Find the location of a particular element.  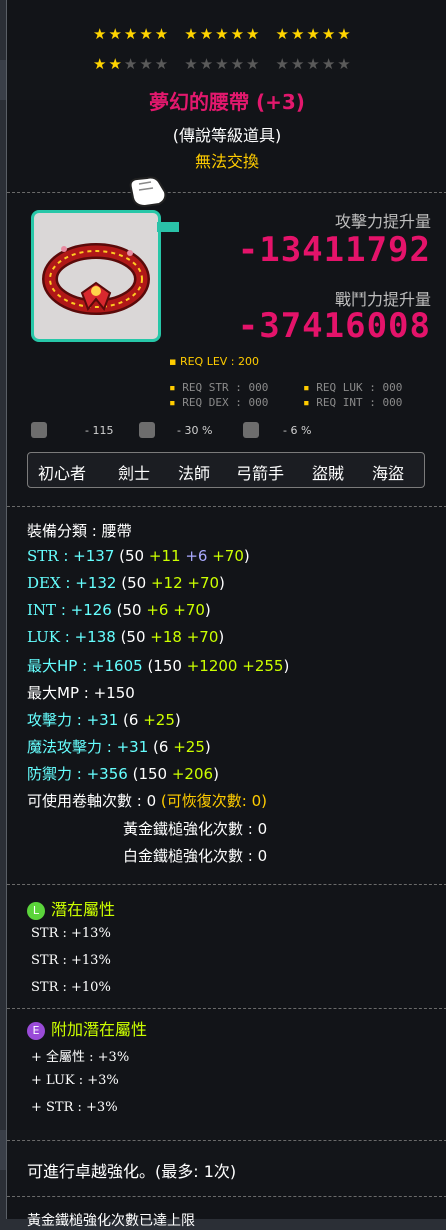

job-warrior: 劍士 is located at coordinates (134, 473).